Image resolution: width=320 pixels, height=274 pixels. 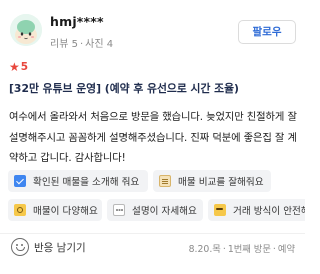 What do you see at coordinates (267, 32) in the screenshot?
I see `follow-button: 팔로우` at bounding box center [267, 32].